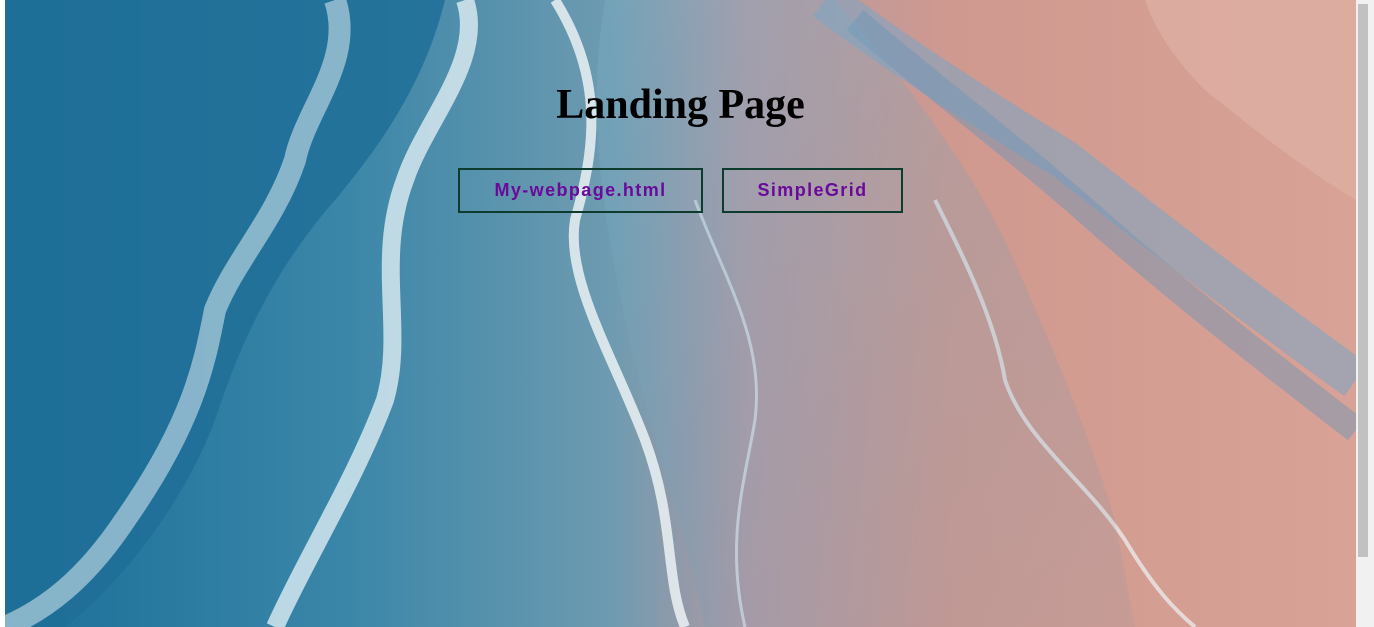 This screenshot has height=627, width=1374. I want to click on scrollbar-thumb, so click(1363, 280).